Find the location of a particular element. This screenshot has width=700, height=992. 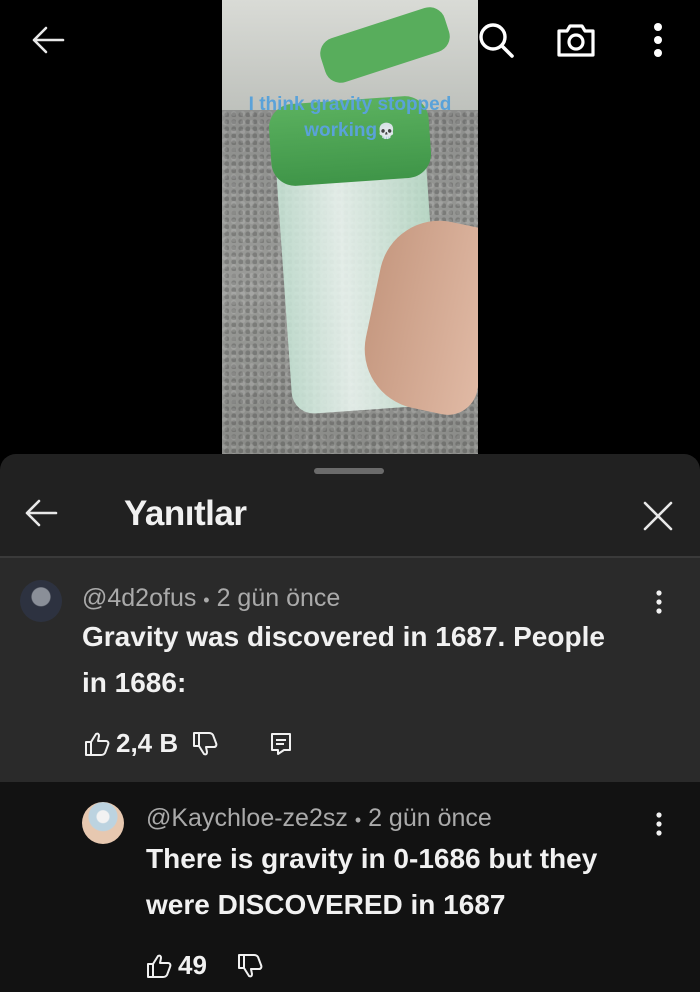

like-button: 49 is located at coordinates (176, 965).